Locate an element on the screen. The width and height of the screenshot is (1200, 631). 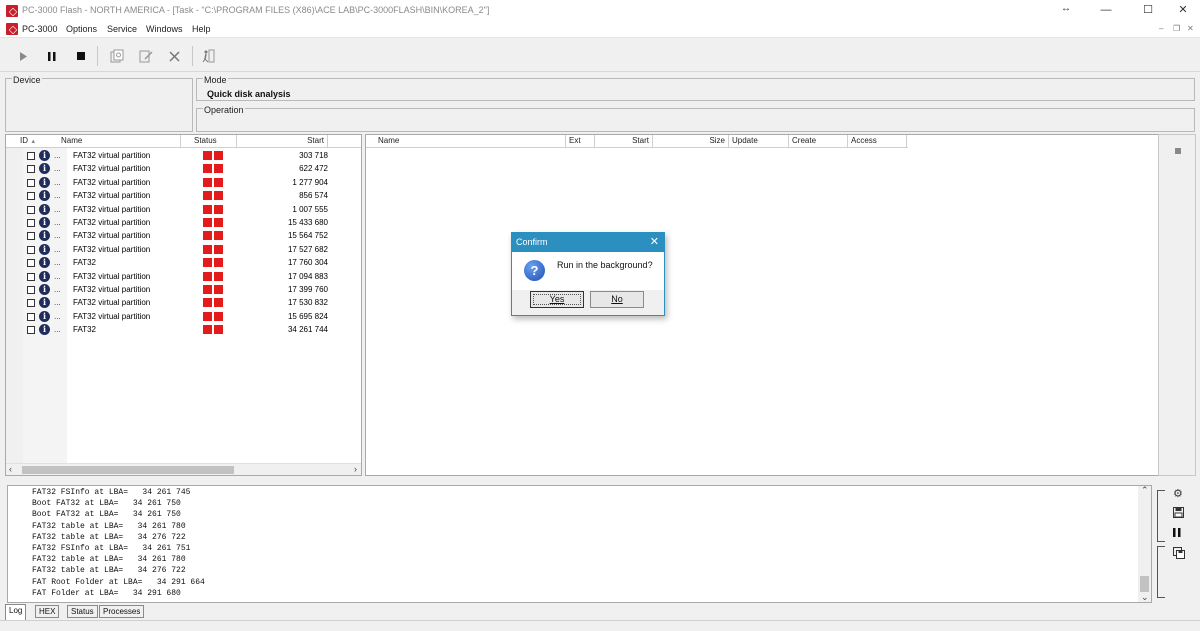
tab-processes: Processes is located at coordinates (122, 611).